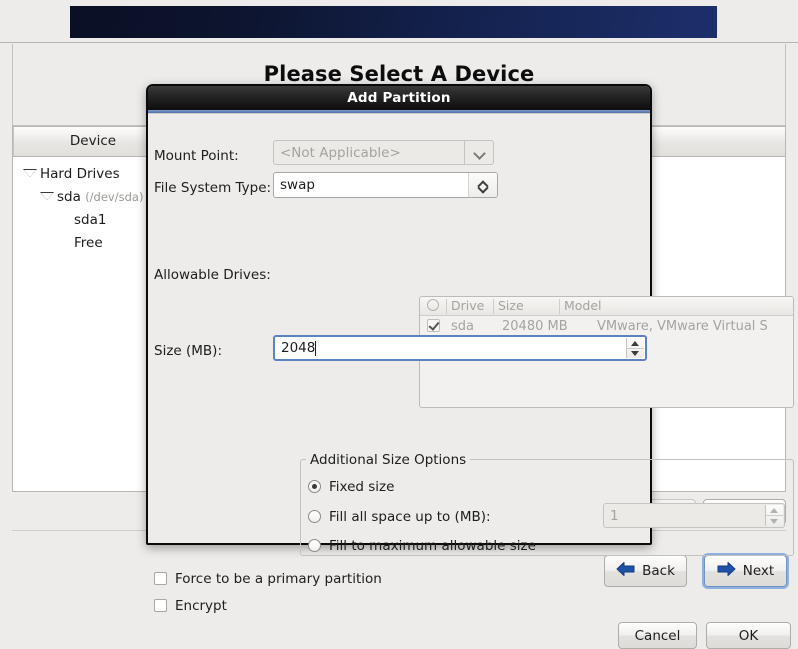 The height and width of the screenshot is (649, 798). What do you see at coordinates (316, 348) in the screenshot?
I see `text-cursor` at bounding box center [316, 348].